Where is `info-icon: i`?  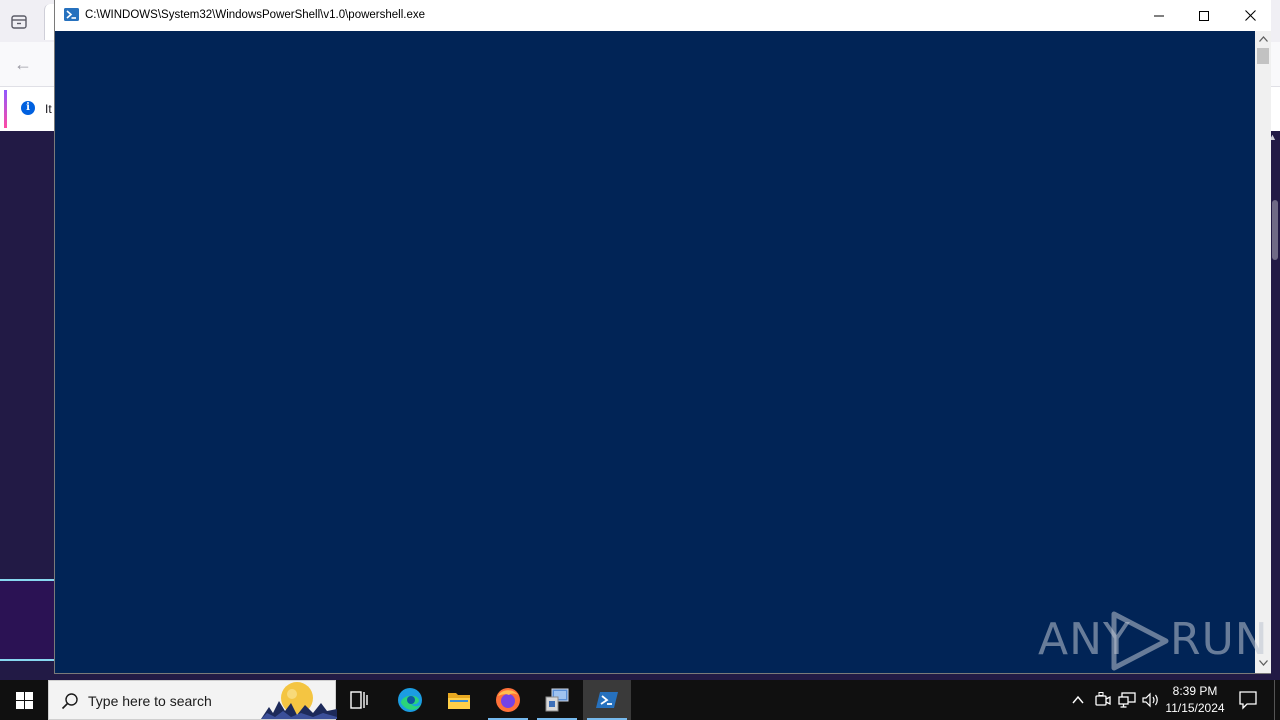
info-icon: i is located at coordinates (28, 108).